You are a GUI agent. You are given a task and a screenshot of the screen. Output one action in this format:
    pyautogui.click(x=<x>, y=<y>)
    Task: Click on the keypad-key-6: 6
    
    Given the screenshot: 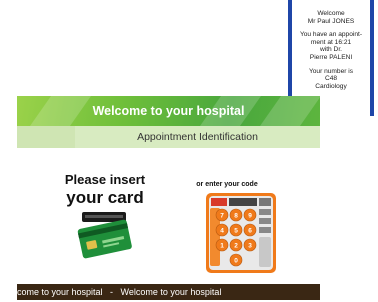 What is the action you would take?
    pyautogui.click(x=250, y=230)
    